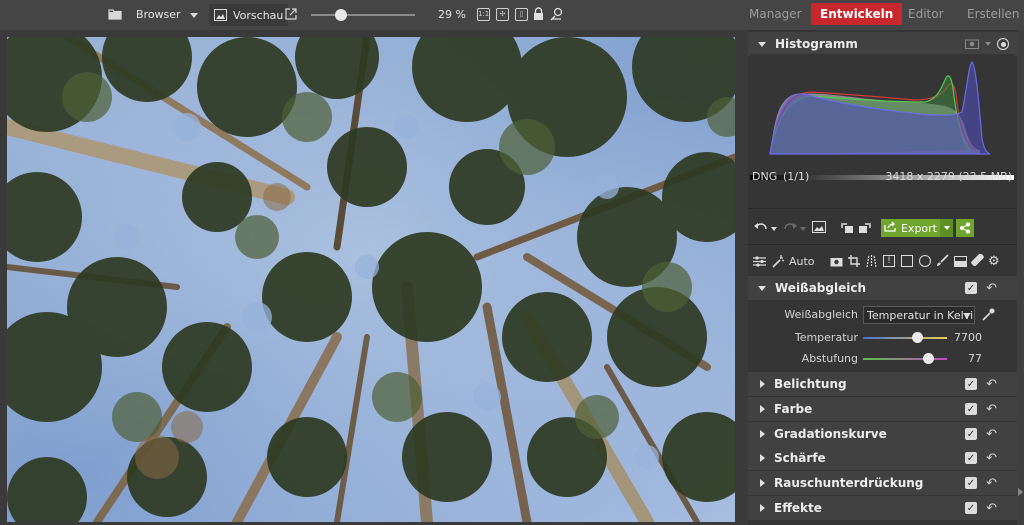  I want to click on dropdown-arrow-icon, so click(194, 15).